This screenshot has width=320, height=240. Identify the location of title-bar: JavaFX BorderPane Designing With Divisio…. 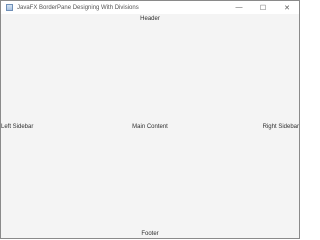
(150, 7).